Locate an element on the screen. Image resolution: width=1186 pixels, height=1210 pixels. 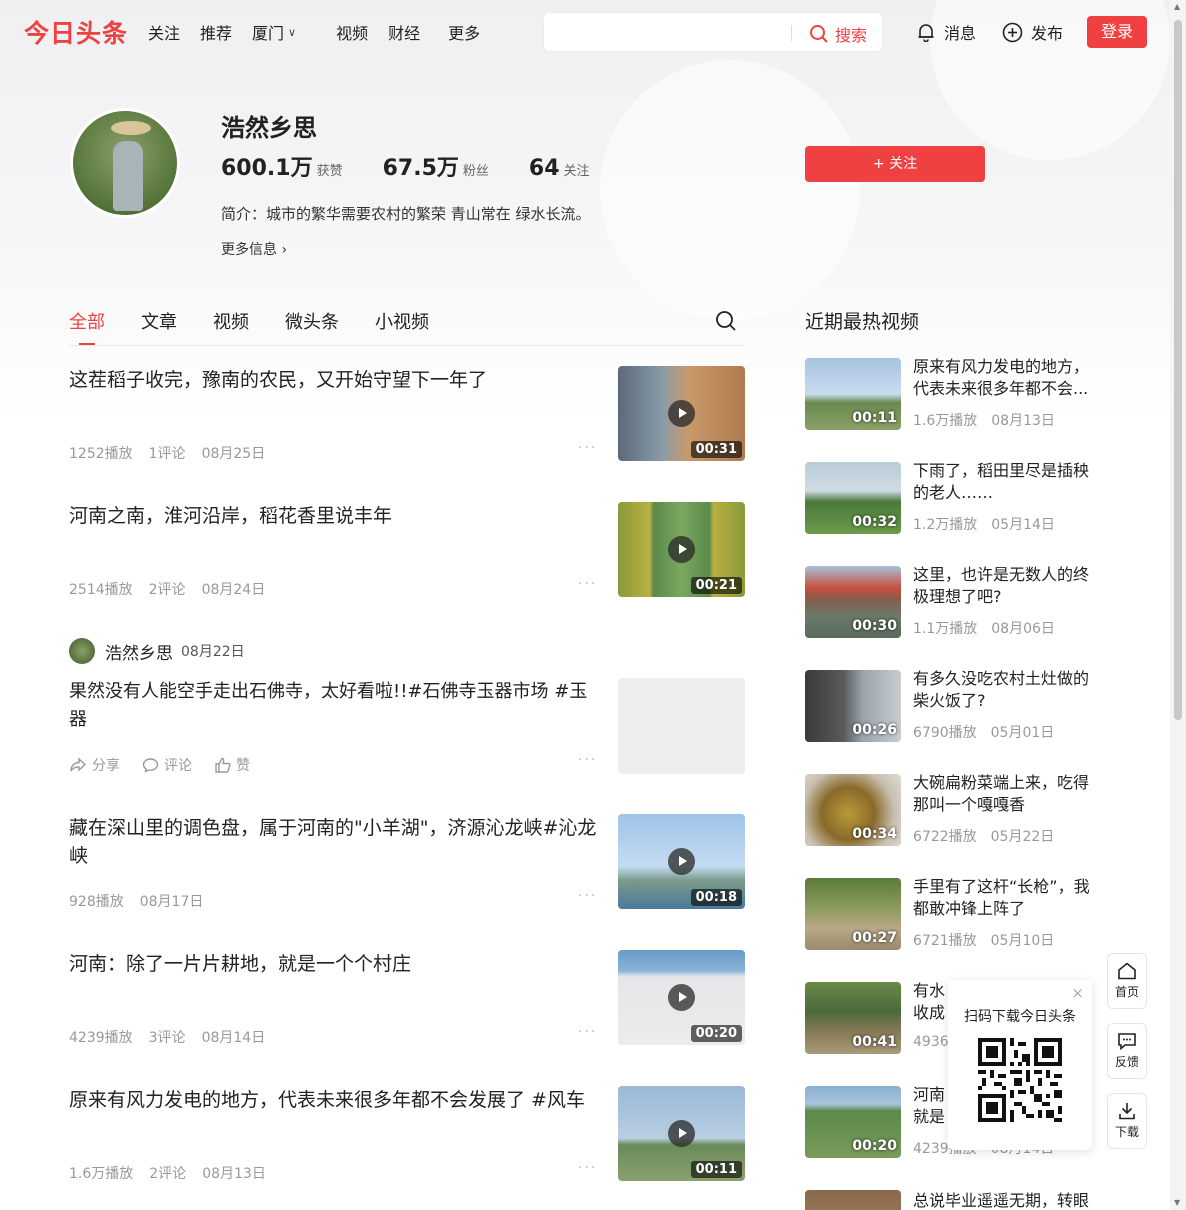
messages-label: 消息 is located at coordinates (960, 33).